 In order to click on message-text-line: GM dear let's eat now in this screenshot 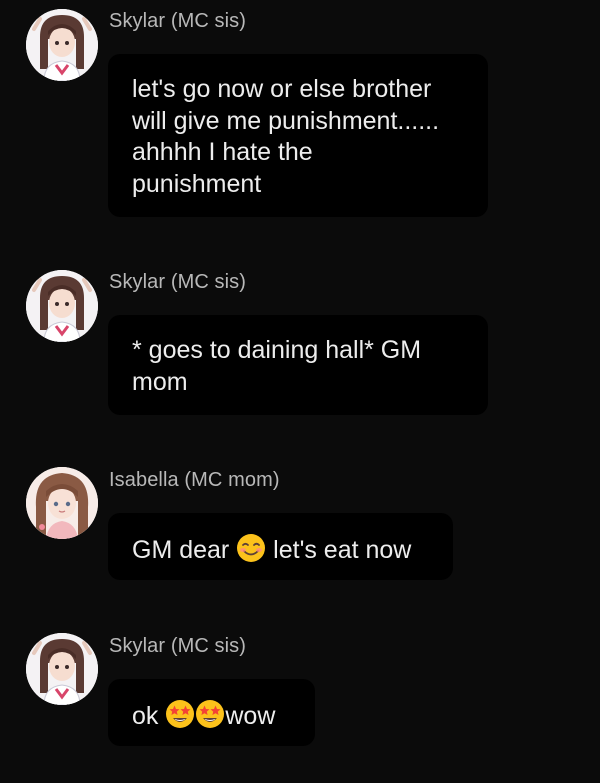, I will do `click(280, 550)`.